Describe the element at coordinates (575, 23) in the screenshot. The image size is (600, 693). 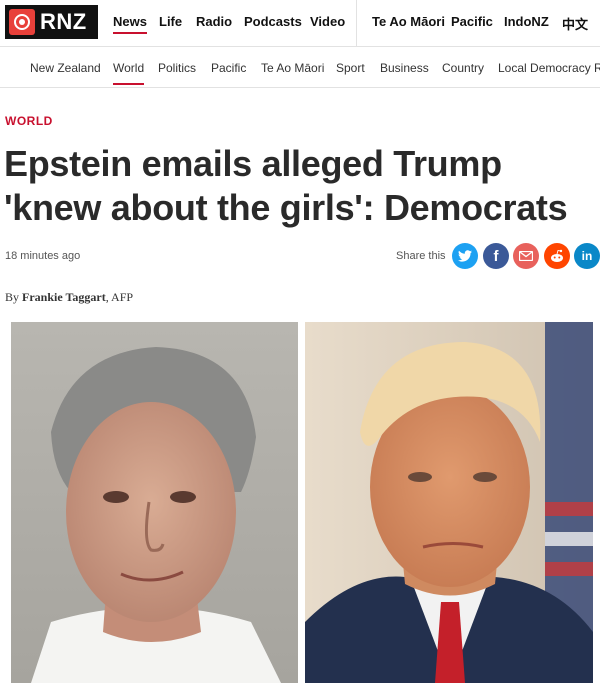
I see `top-nav-chinese: 中文` at that location.